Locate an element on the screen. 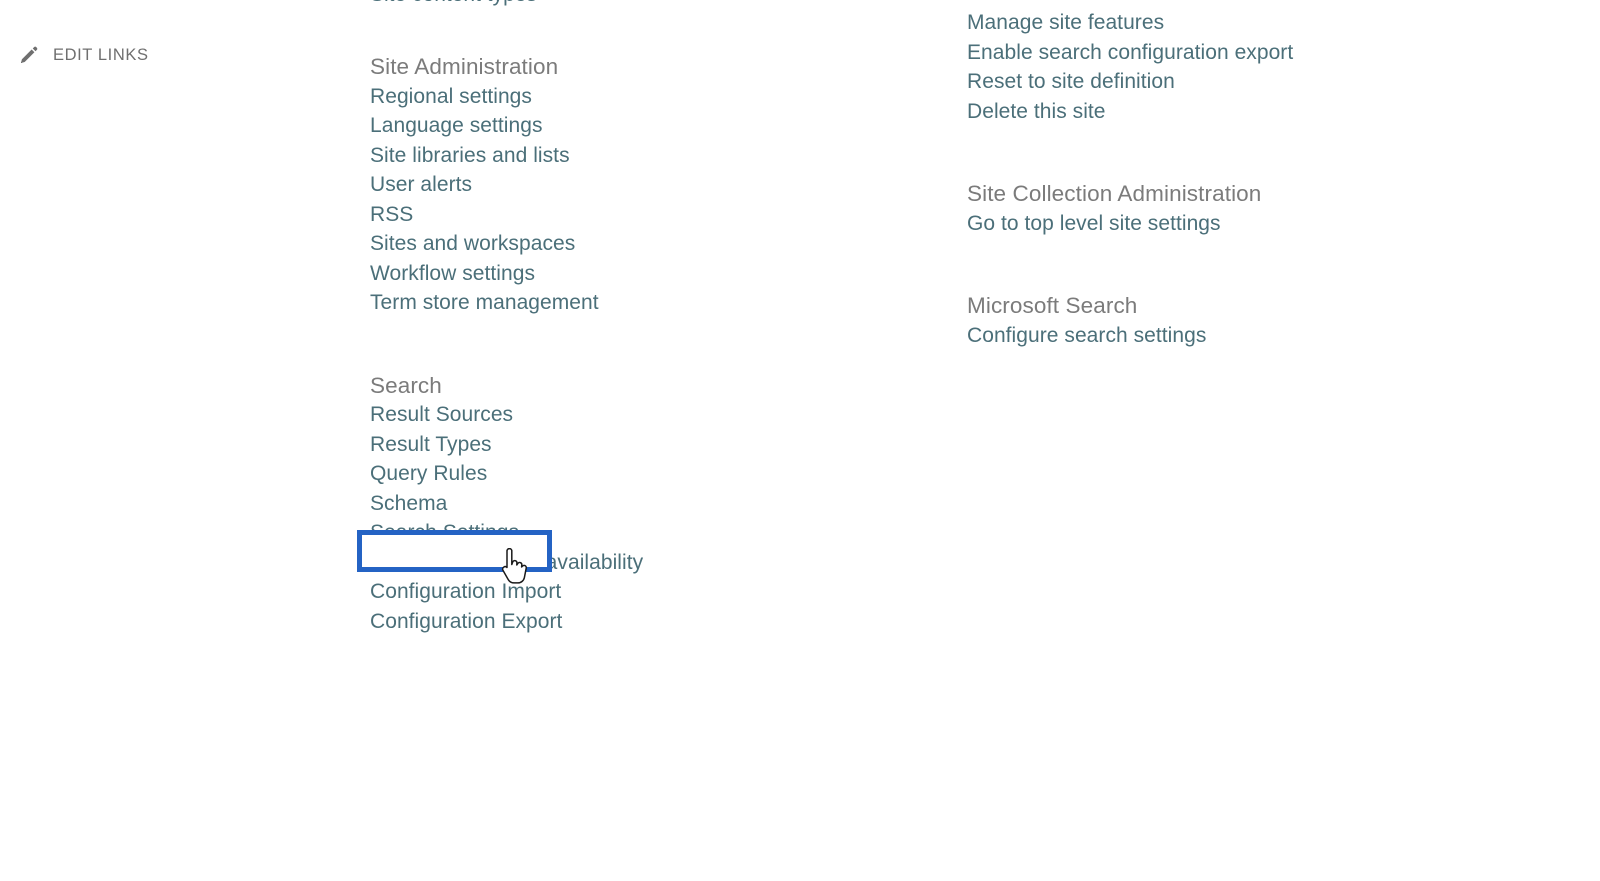  link-user-alerts: User alerts is located at coordinates (421, 185).